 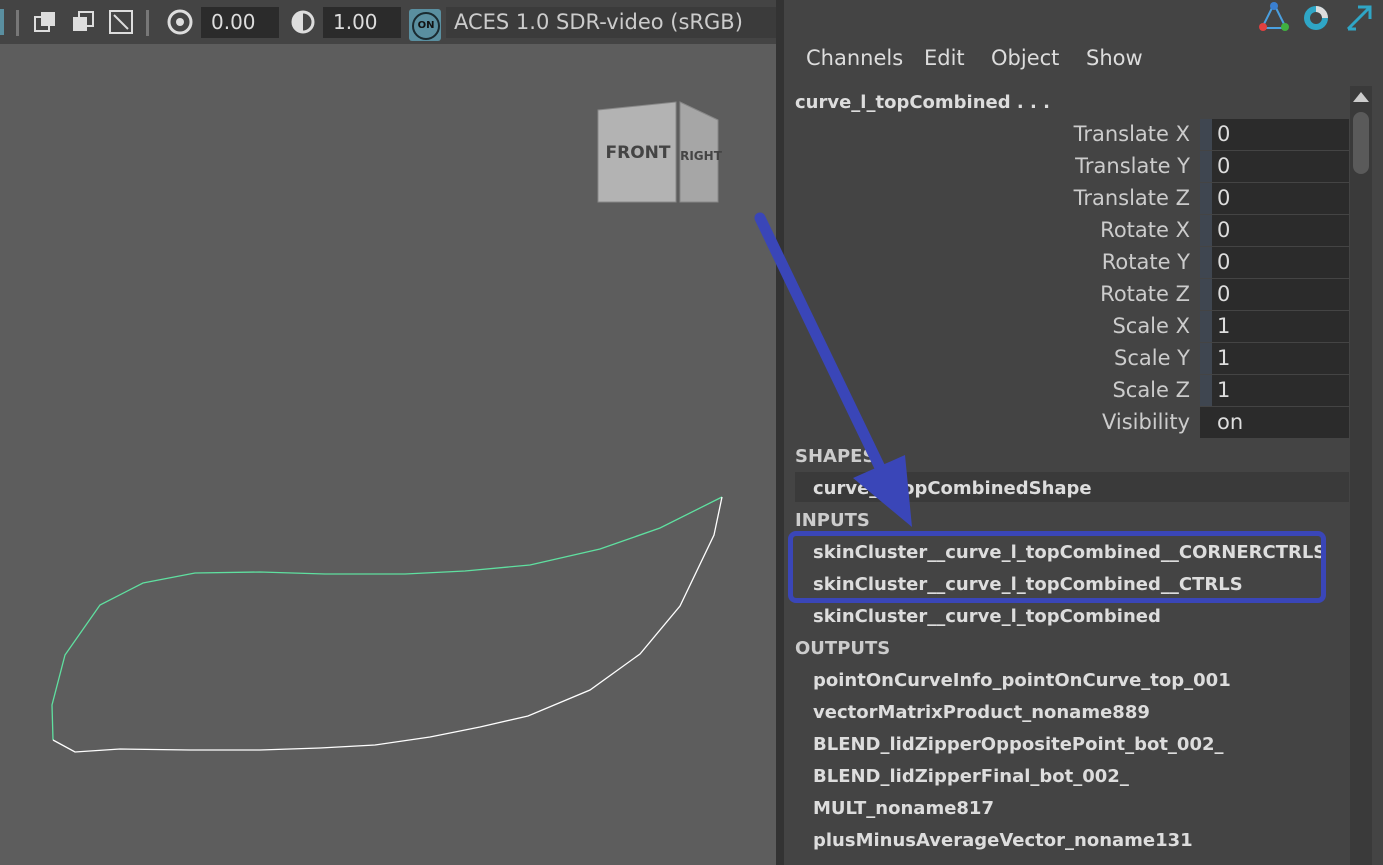 What do you see at coordinates (1090, 390) in the screenshot?
I see `attr-label-scale-z: Scale Z` at bounding box center [1090, 390].